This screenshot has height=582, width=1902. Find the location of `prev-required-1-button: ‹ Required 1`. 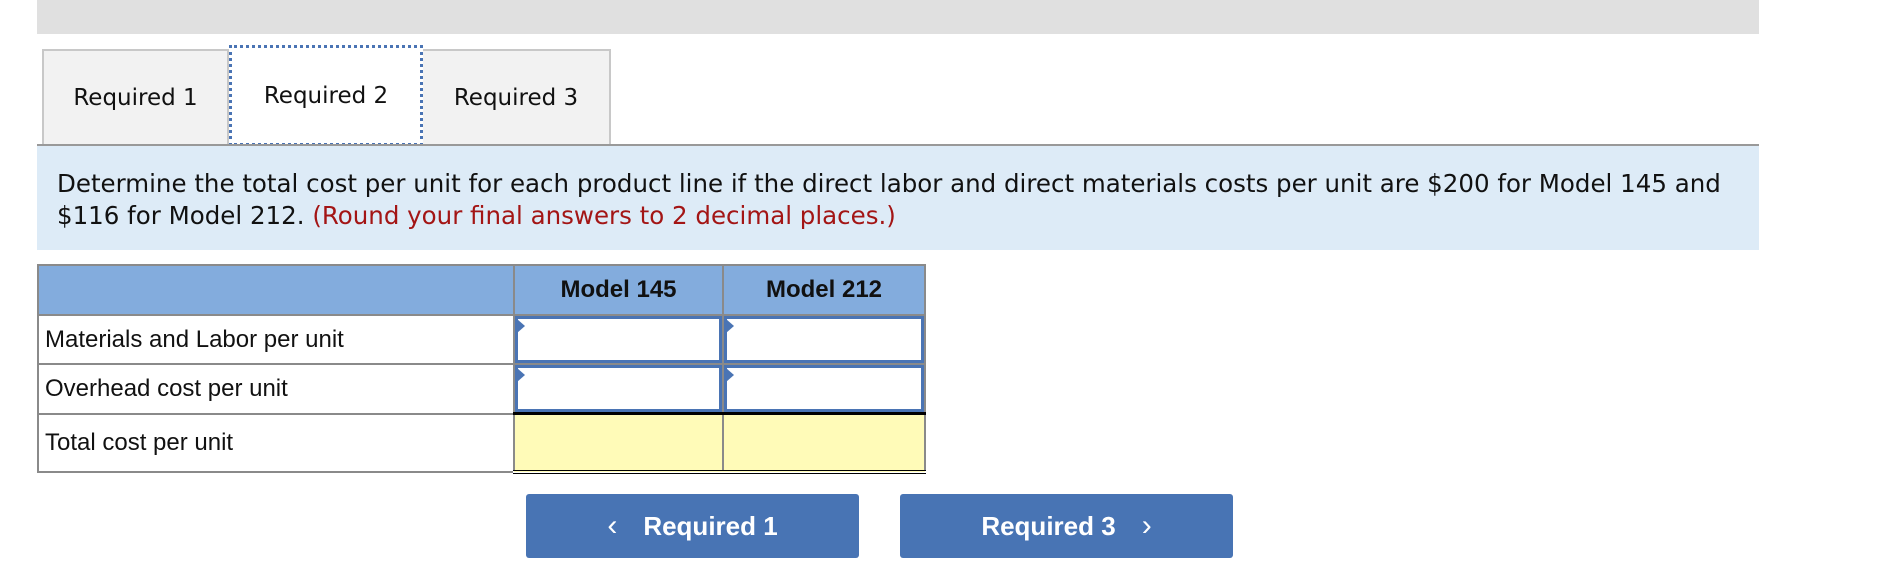

prev-required-1-button: ‹ Required 1 is located at coordinates (692, 526).